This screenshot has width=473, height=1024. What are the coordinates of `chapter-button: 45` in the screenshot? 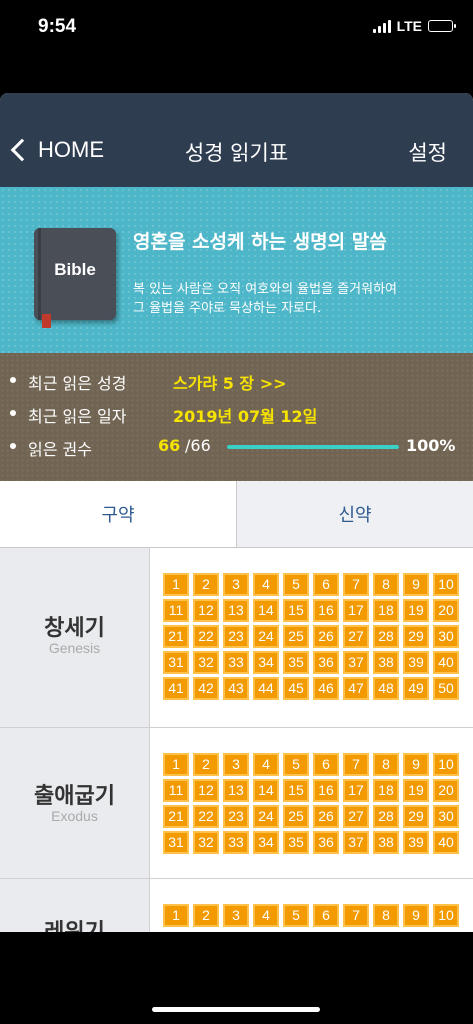 It's located at (296, 688).